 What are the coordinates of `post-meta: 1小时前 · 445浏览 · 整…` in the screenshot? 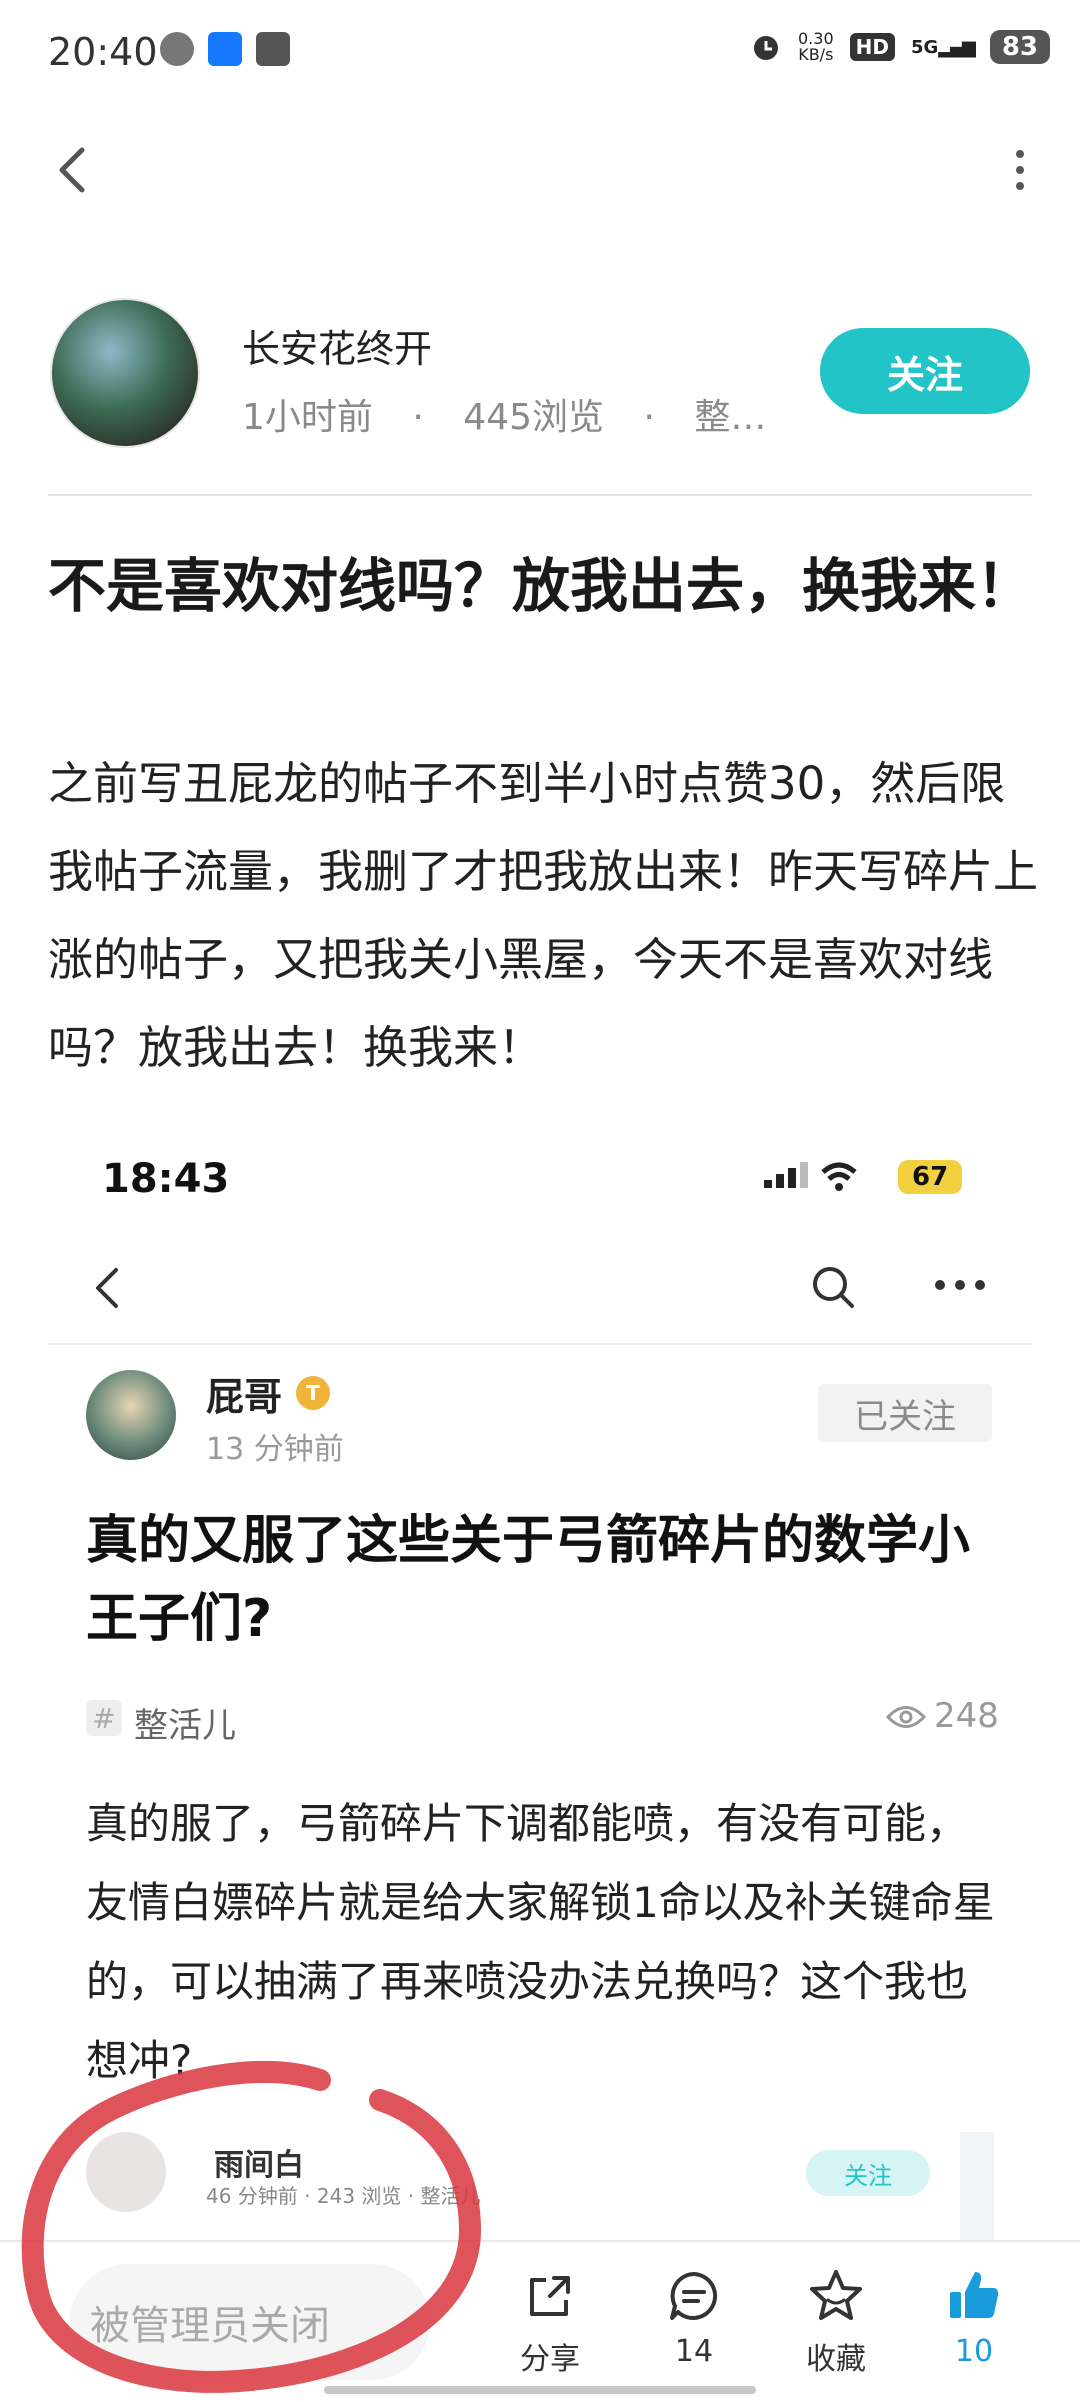 It's located at (504, 417).